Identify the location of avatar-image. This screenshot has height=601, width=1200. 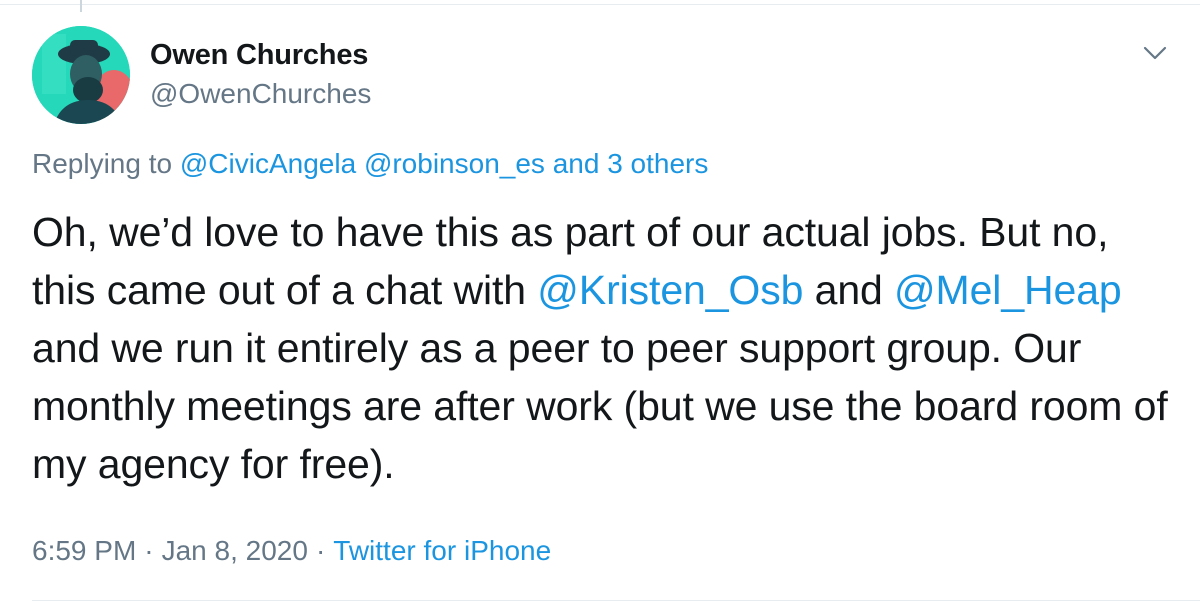
(81, 75).